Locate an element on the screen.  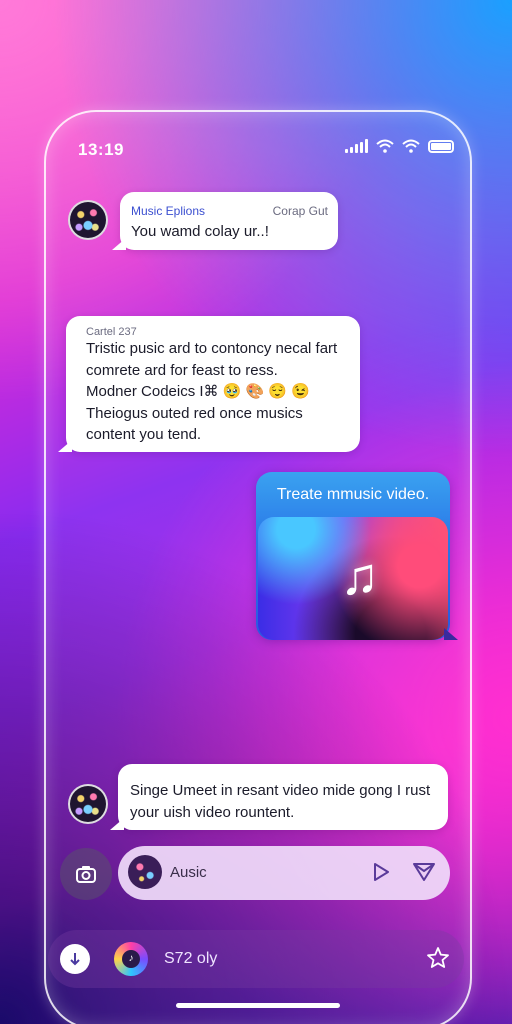
message-line: Theiogus outed red once musics is located at coordinates (194, 413).